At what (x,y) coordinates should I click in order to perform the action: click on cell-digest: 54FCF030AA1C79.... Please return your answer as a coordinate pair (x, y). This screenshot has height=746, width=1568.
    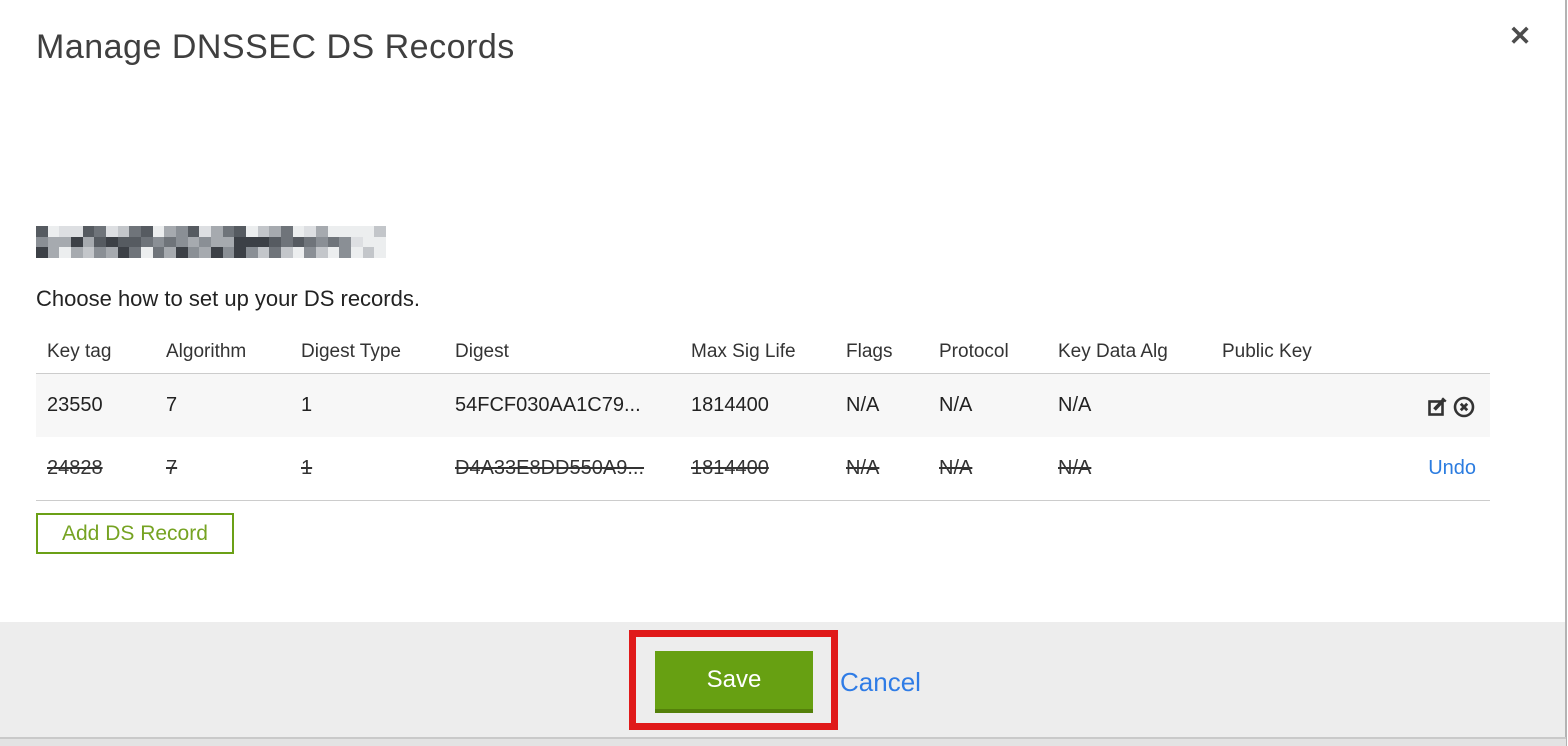
    Looking at the image, I should click on (548, 405).